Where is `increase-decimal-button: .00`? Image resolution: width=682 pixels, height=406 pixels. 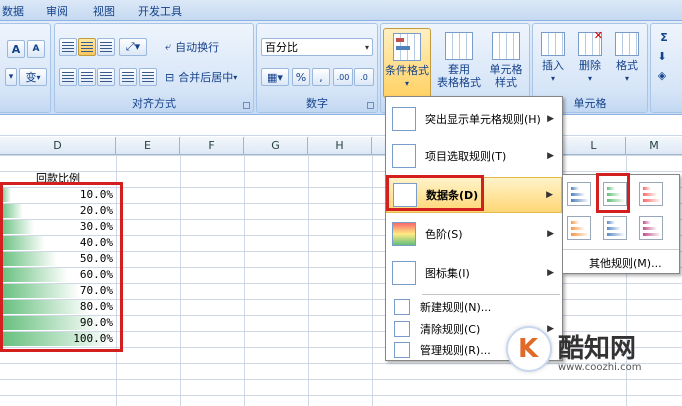
increase-decimal-button: .00 is located at coordinates (343, 77).